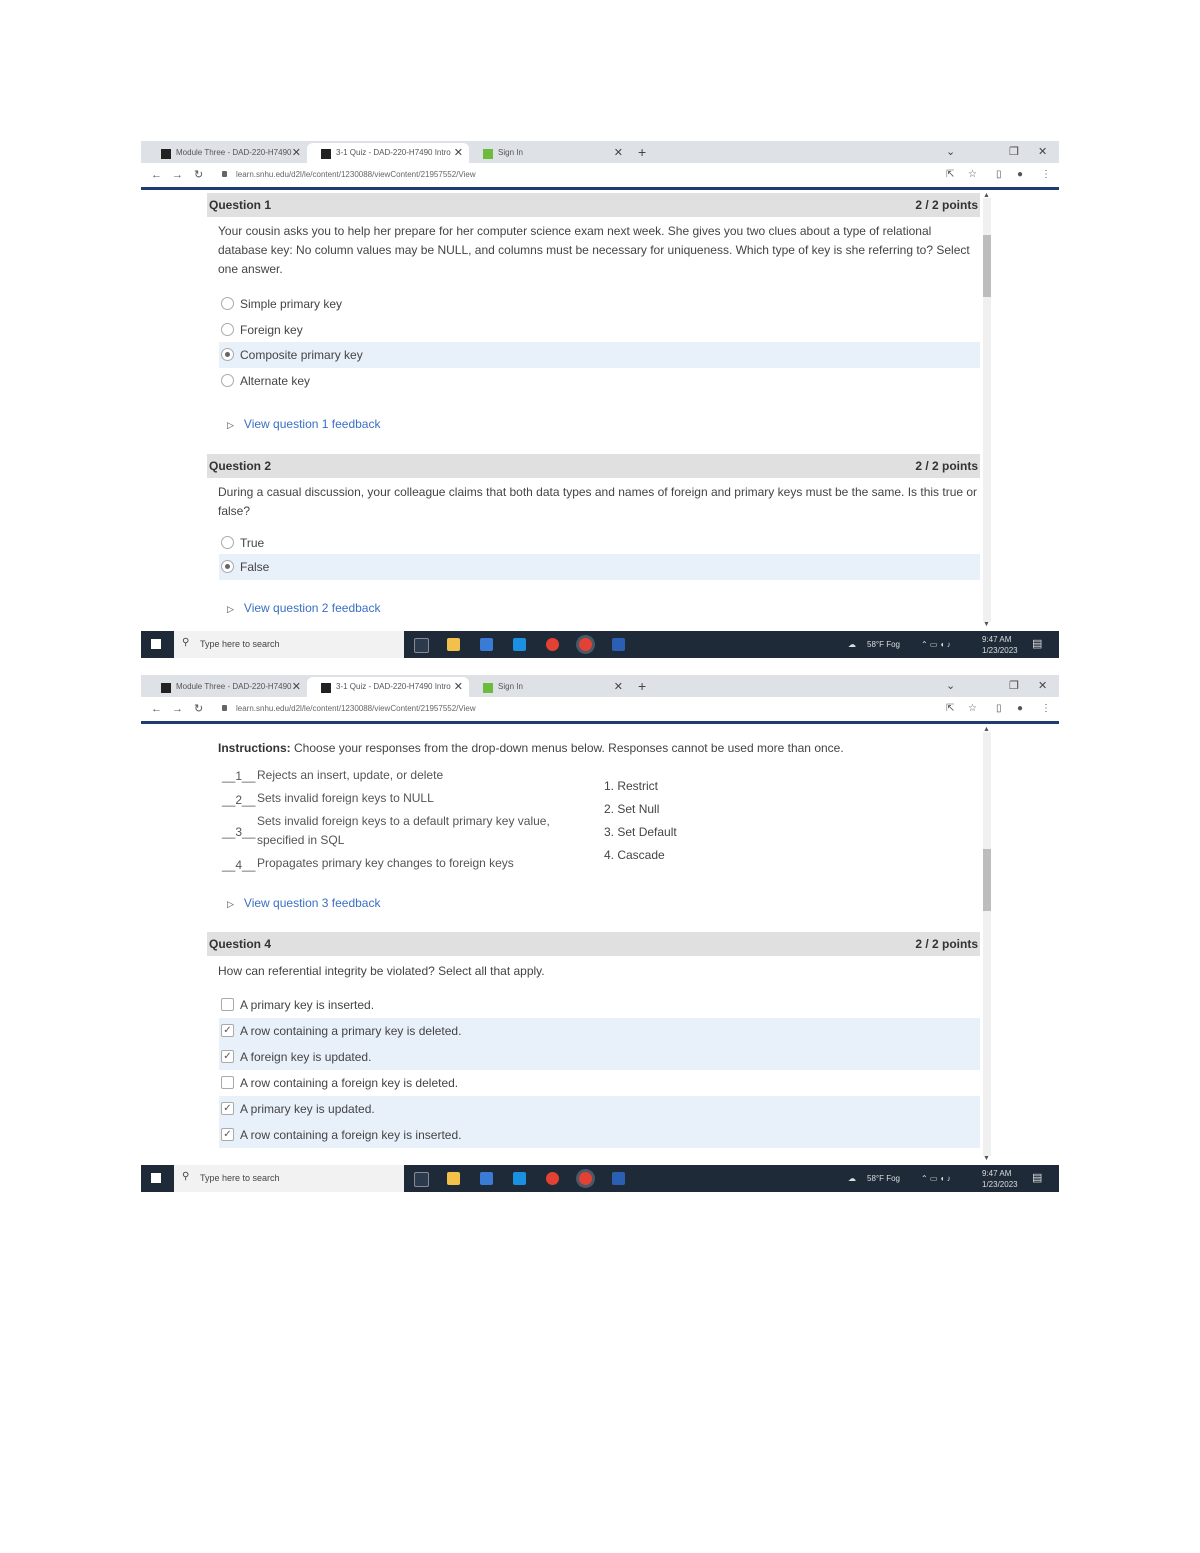 The width and height of the screenshot is (1200, 1553). Describe the element at coordinates (987, 944) in the screenshot. I see `scrollbar-track` at that location.